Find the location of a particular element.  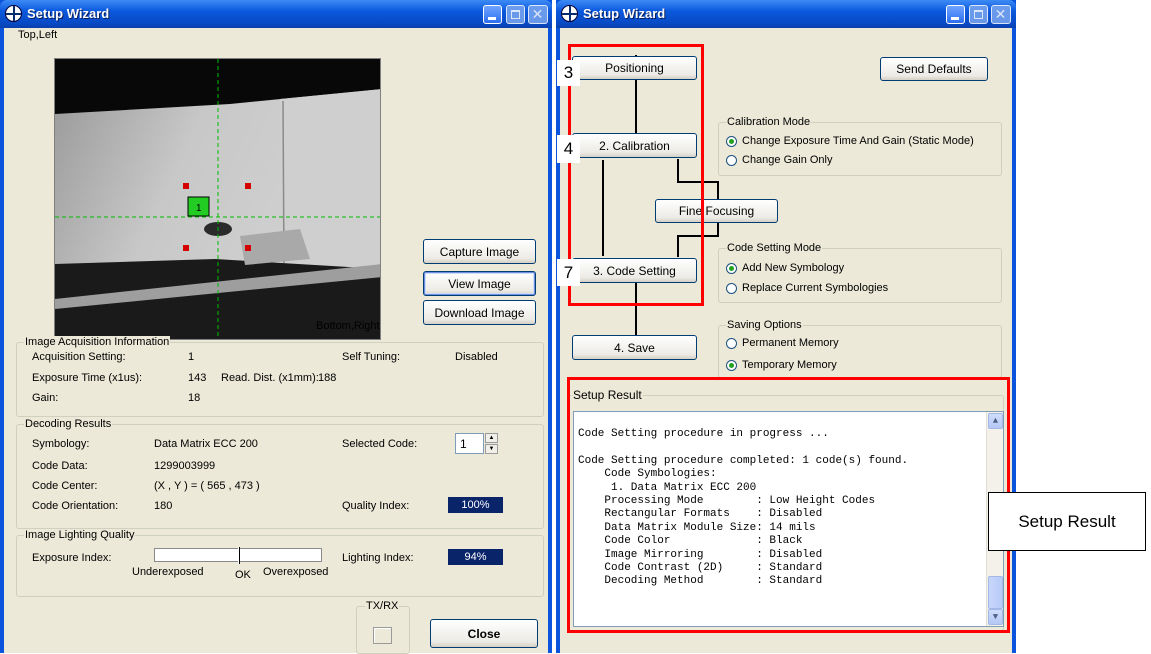

option-label: Change Gain Only is located at coordinates (787, 160).